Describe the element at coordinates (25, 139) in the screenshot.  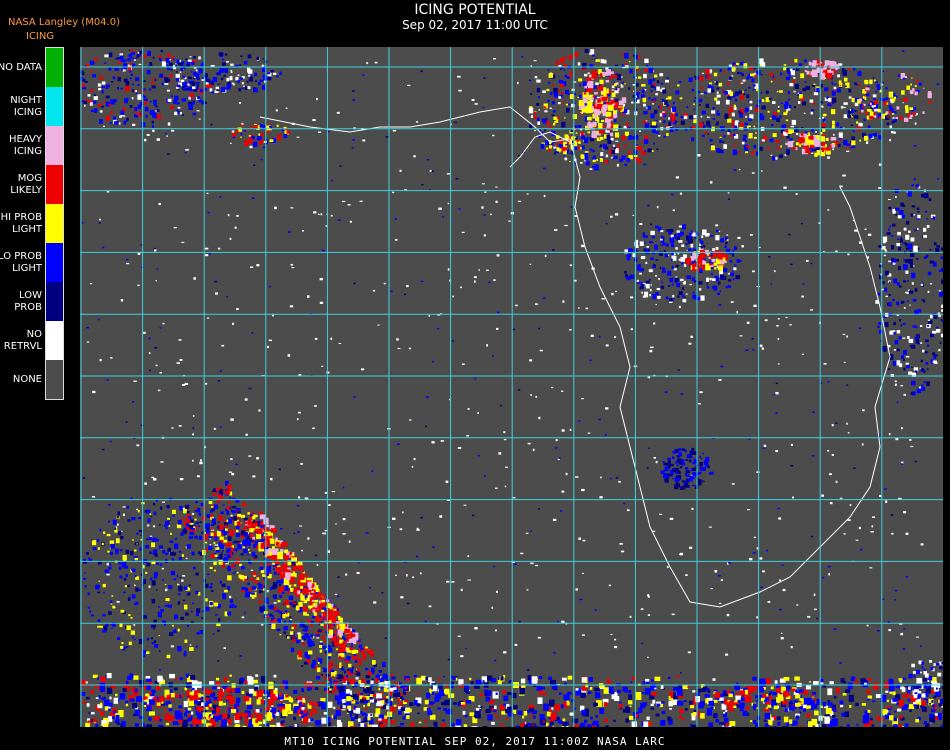
I see `legend-label-line1: HEAVY` at that location.